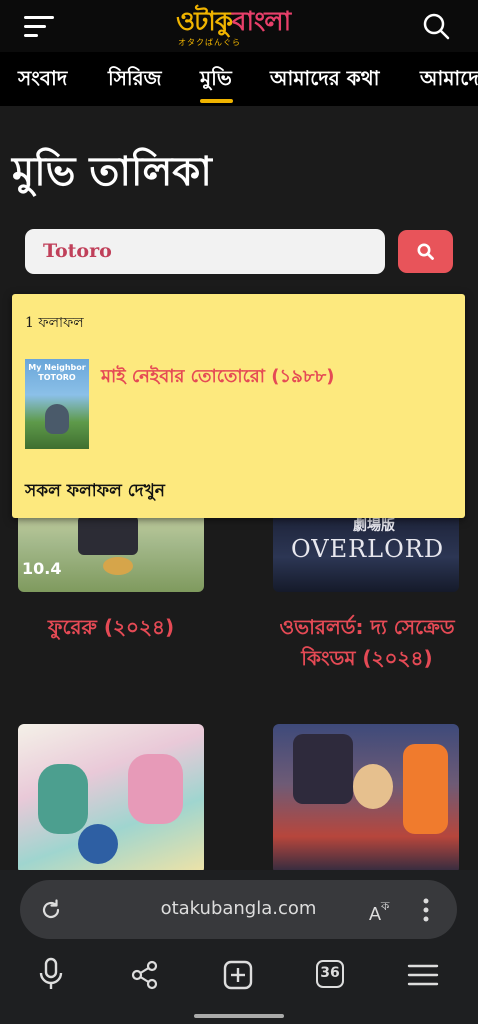  What do you see at coordinates (239, 1016) in the screenshot?
I see `home-gesture-indicator` at bounding box center [239, 1016].